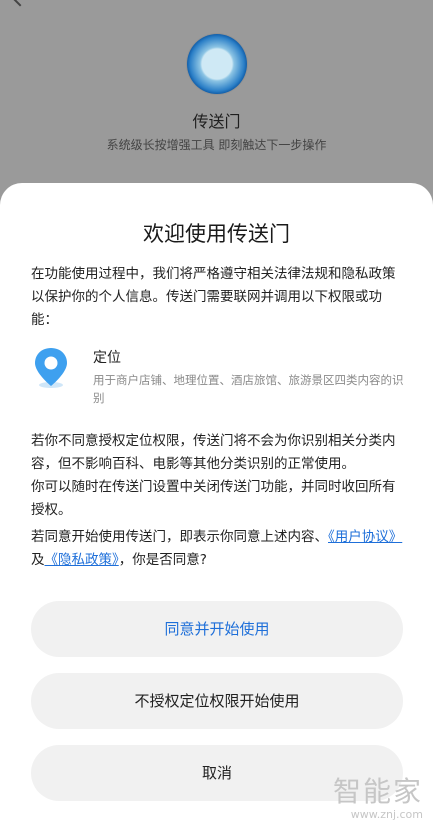 Image resolution: width=433 pixels, height=827 pixels. I want to click on agree-button: 同意并开始使用, so click(217, 629).